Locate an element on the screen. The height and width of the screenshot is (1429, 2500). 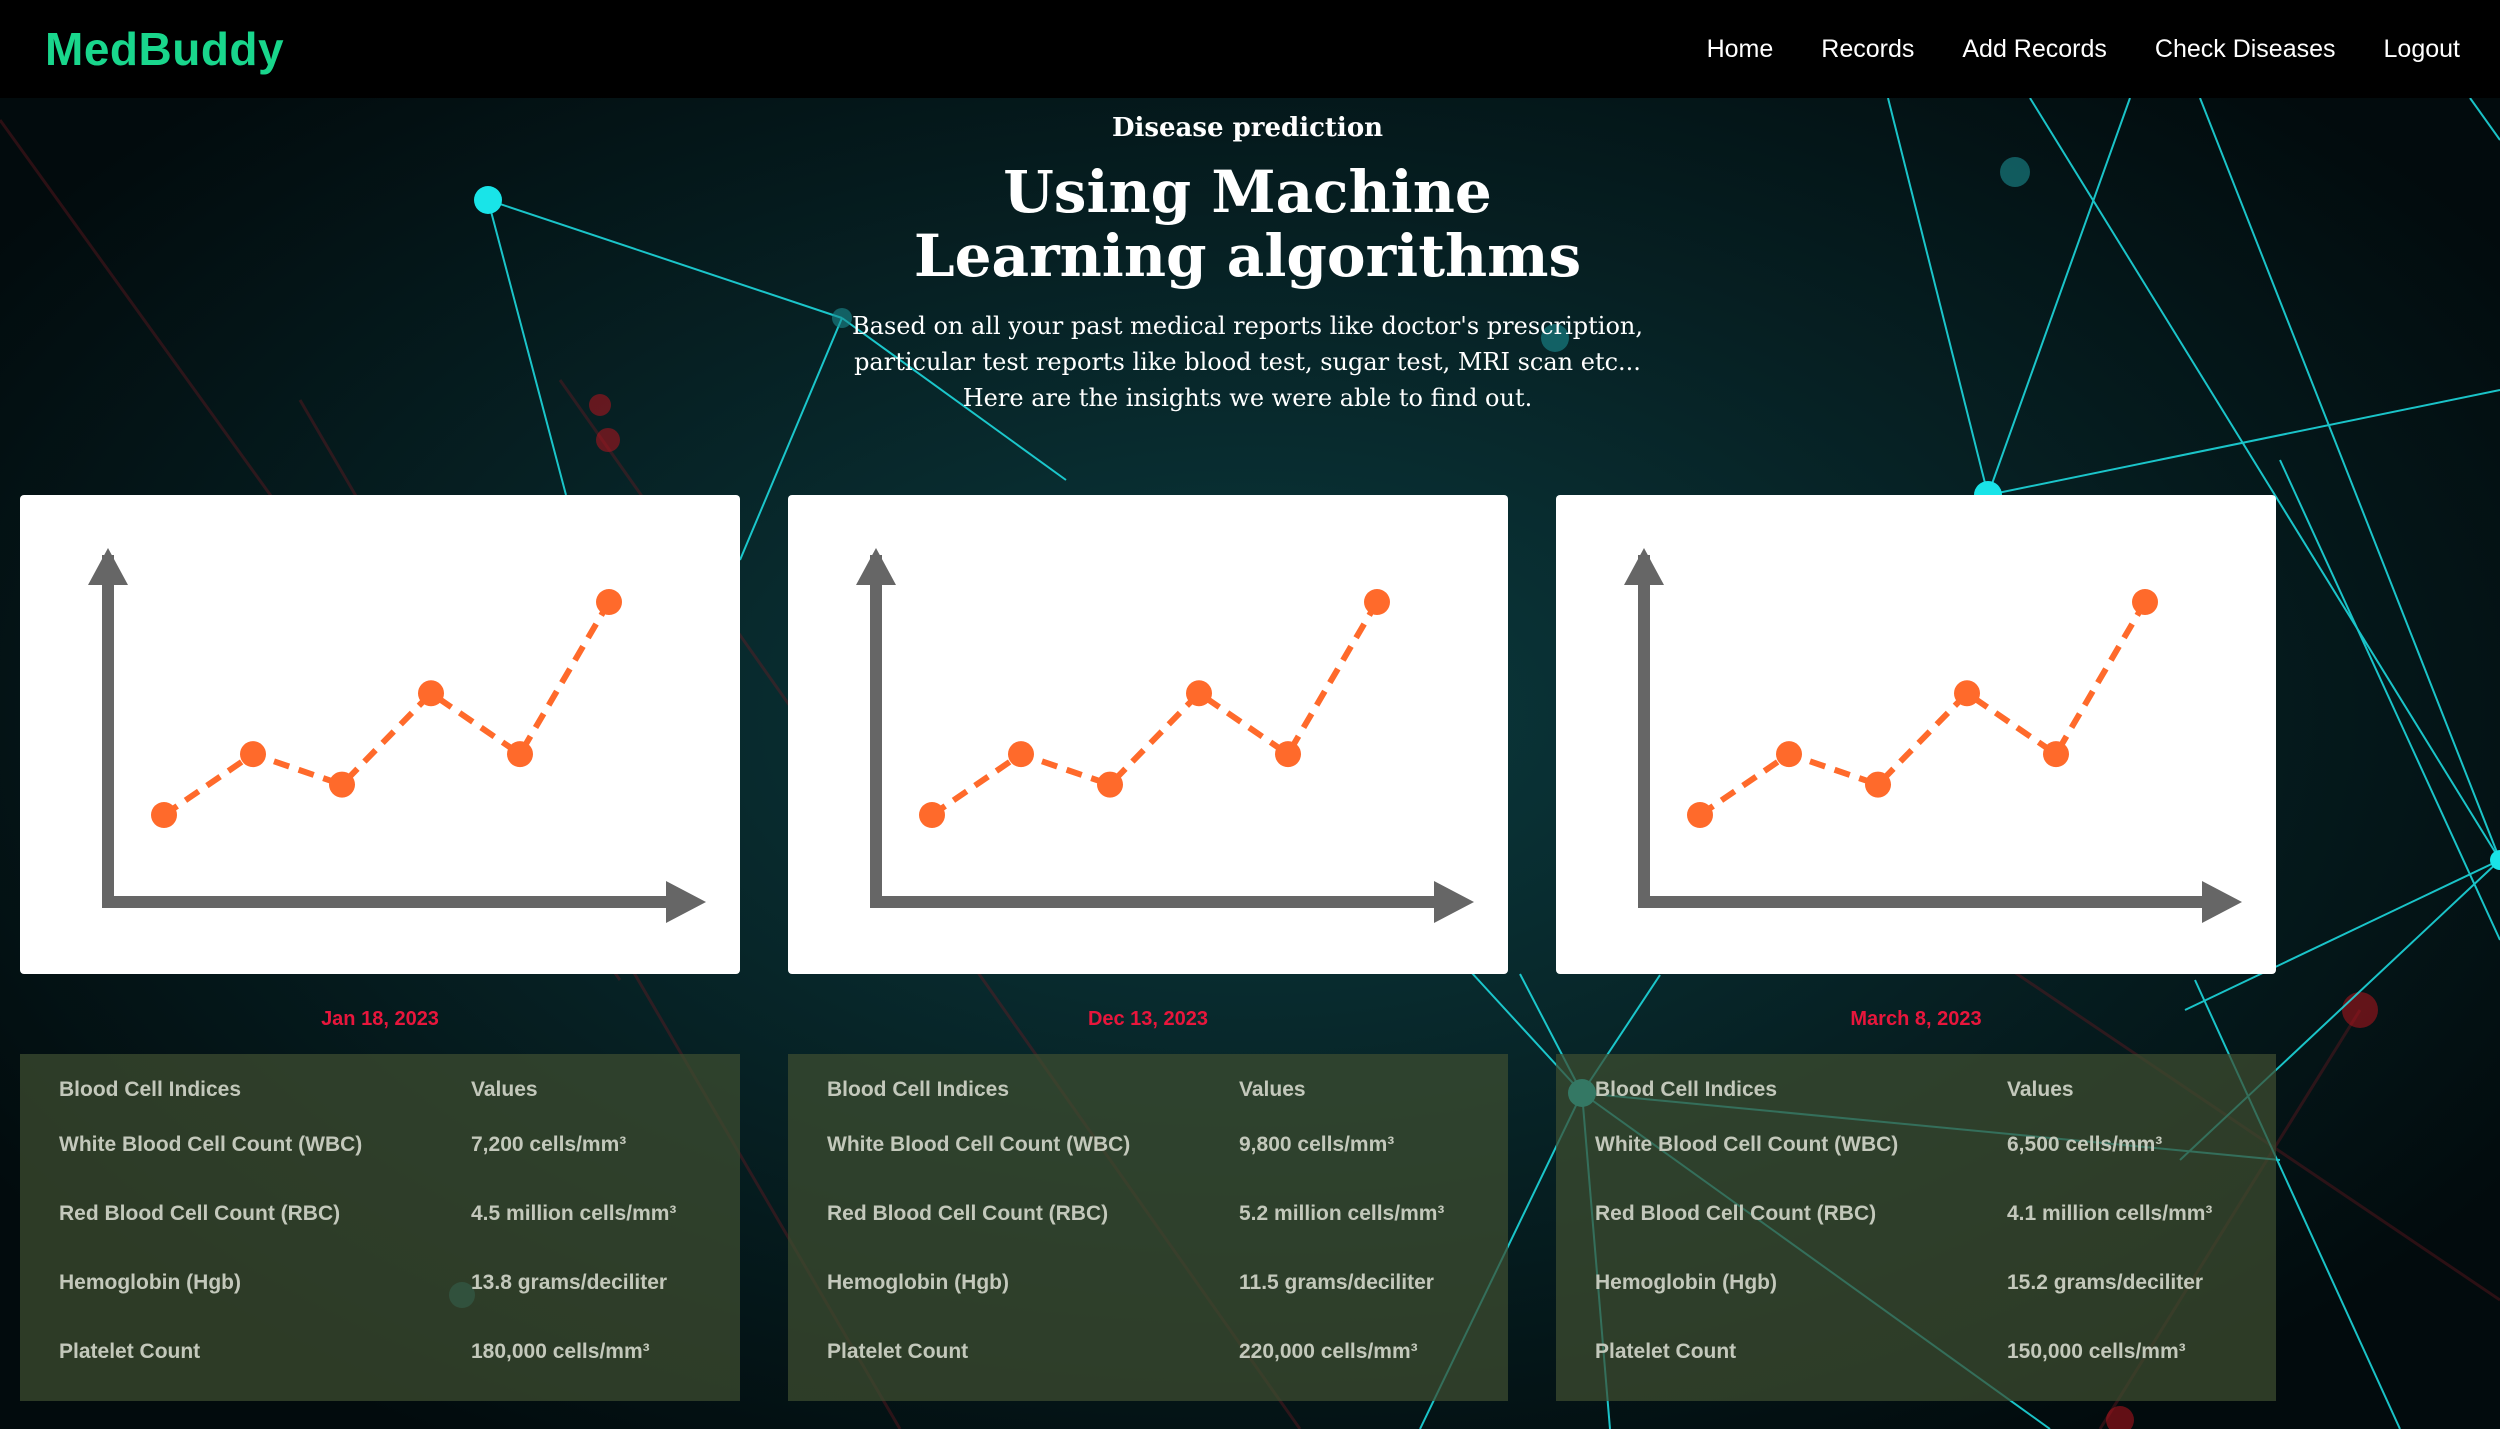
row-value: 11.5 grams/deciliter is located at coordinates (1336, 1282).